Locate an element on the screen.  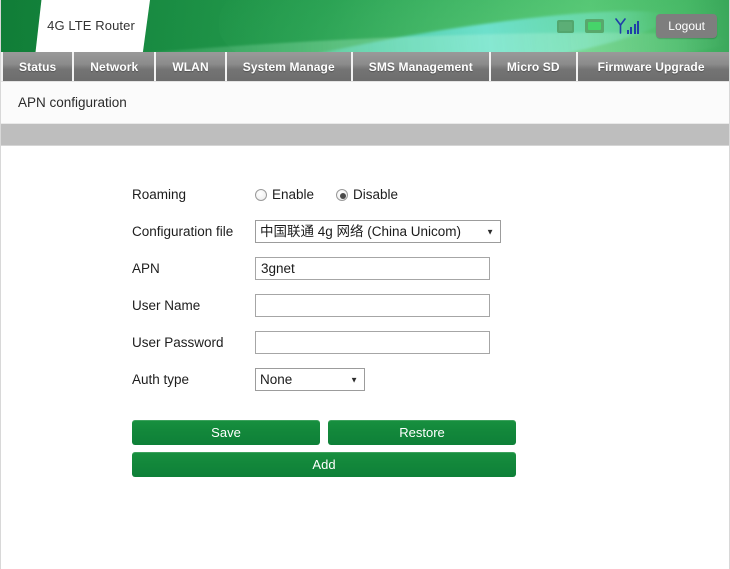
nav-item-firmware-upgrade: Firmware Upgrade is located at coordinates (653, 66).